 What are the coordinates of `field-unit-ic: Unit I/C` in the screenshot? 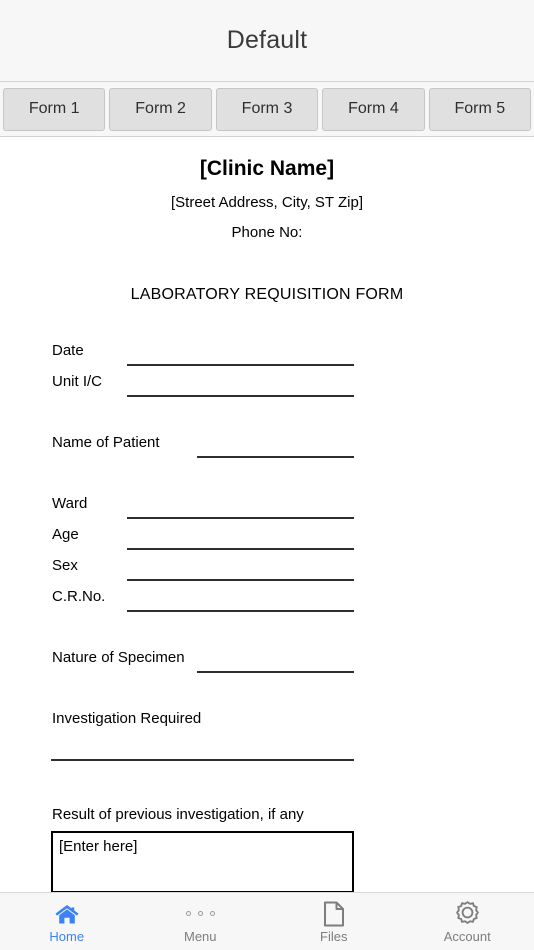 It's located at (267, 388).